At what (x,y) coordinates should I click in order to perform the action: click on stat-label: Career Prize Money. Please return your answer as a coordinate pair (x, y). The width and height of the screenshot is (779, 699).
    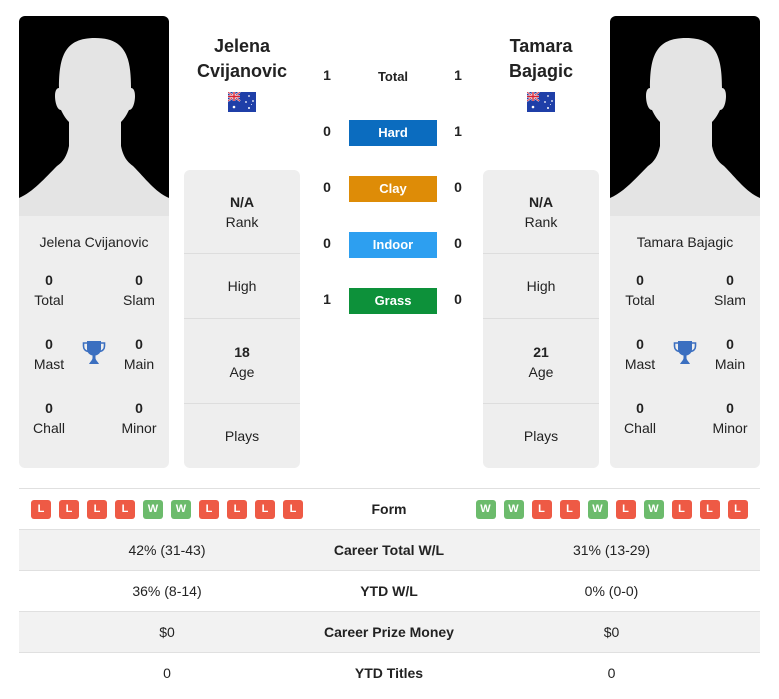
    Looking at the image, I should click on (389, 632).